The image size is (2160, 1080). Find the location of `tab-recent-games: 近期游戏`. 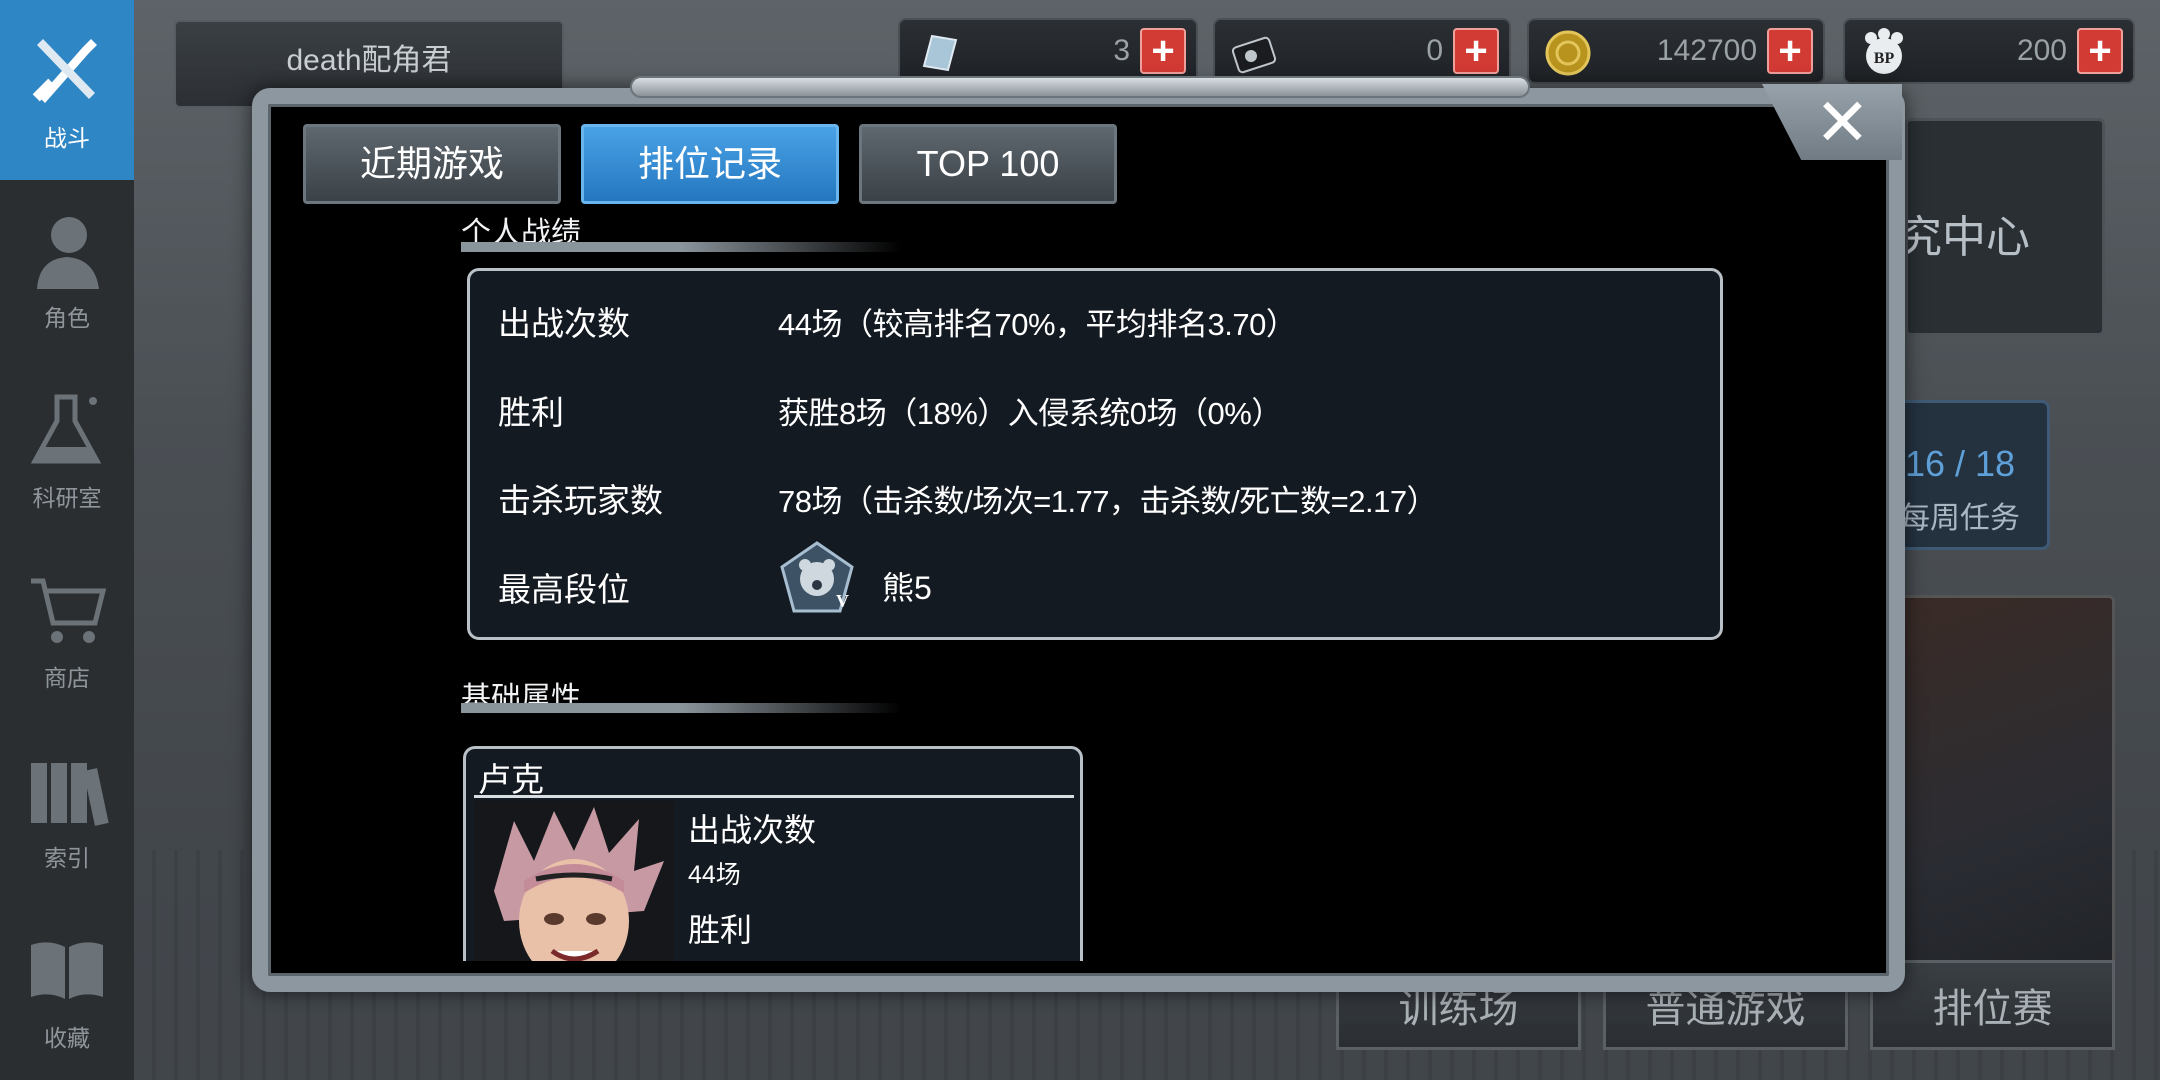

tab-recent-games: 近期游戏 is located at coordinates (432, 164).